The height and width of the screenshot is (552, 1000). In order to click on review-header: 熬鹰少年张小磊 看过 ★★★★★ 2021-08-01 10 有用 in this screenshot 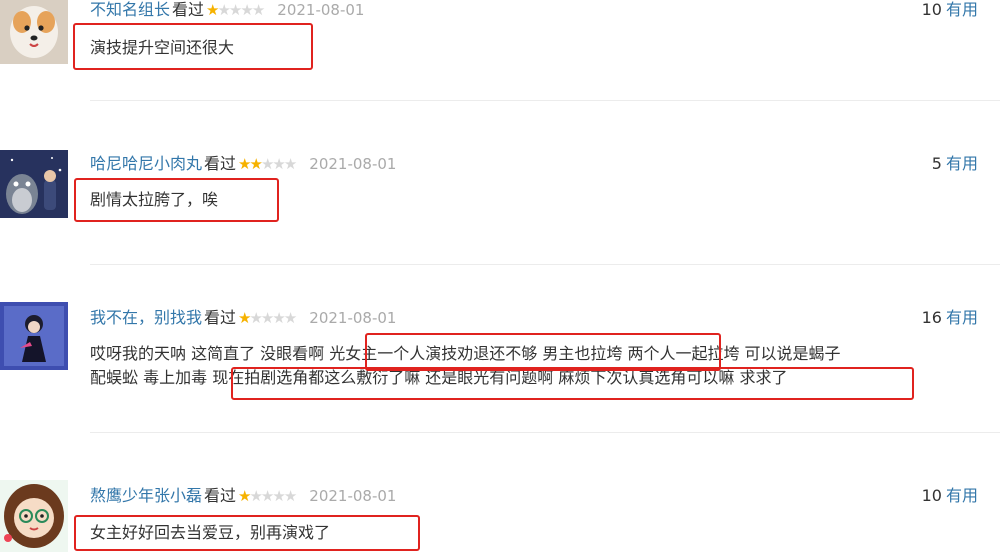, I will do `click(534, 496)`.